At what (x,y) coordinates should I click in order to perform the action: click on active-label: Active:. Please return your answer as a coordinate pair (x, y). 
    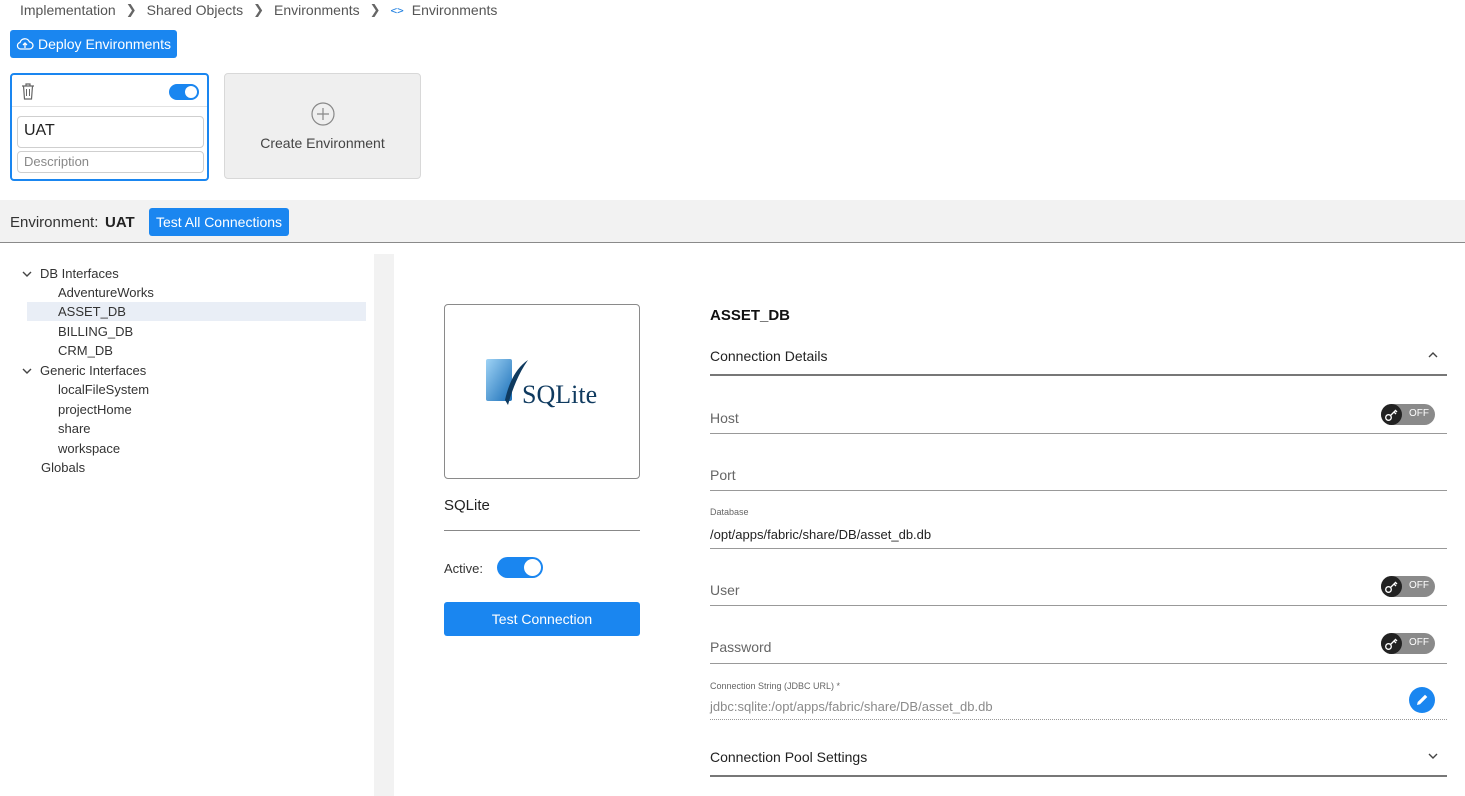
    Looking at the image, I should click on (464, 568).